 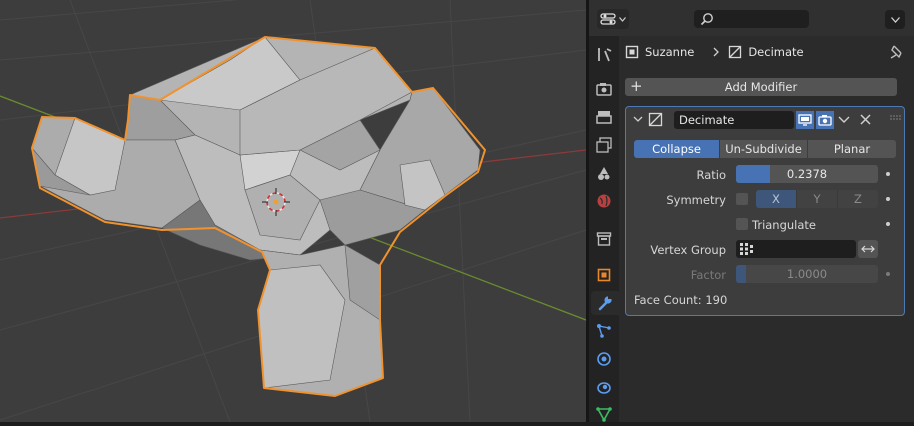 What do you see at coordinates (711, 175) in the screenshot?
I see `ratio-label: Ratio` at bounding box center [711, 175].